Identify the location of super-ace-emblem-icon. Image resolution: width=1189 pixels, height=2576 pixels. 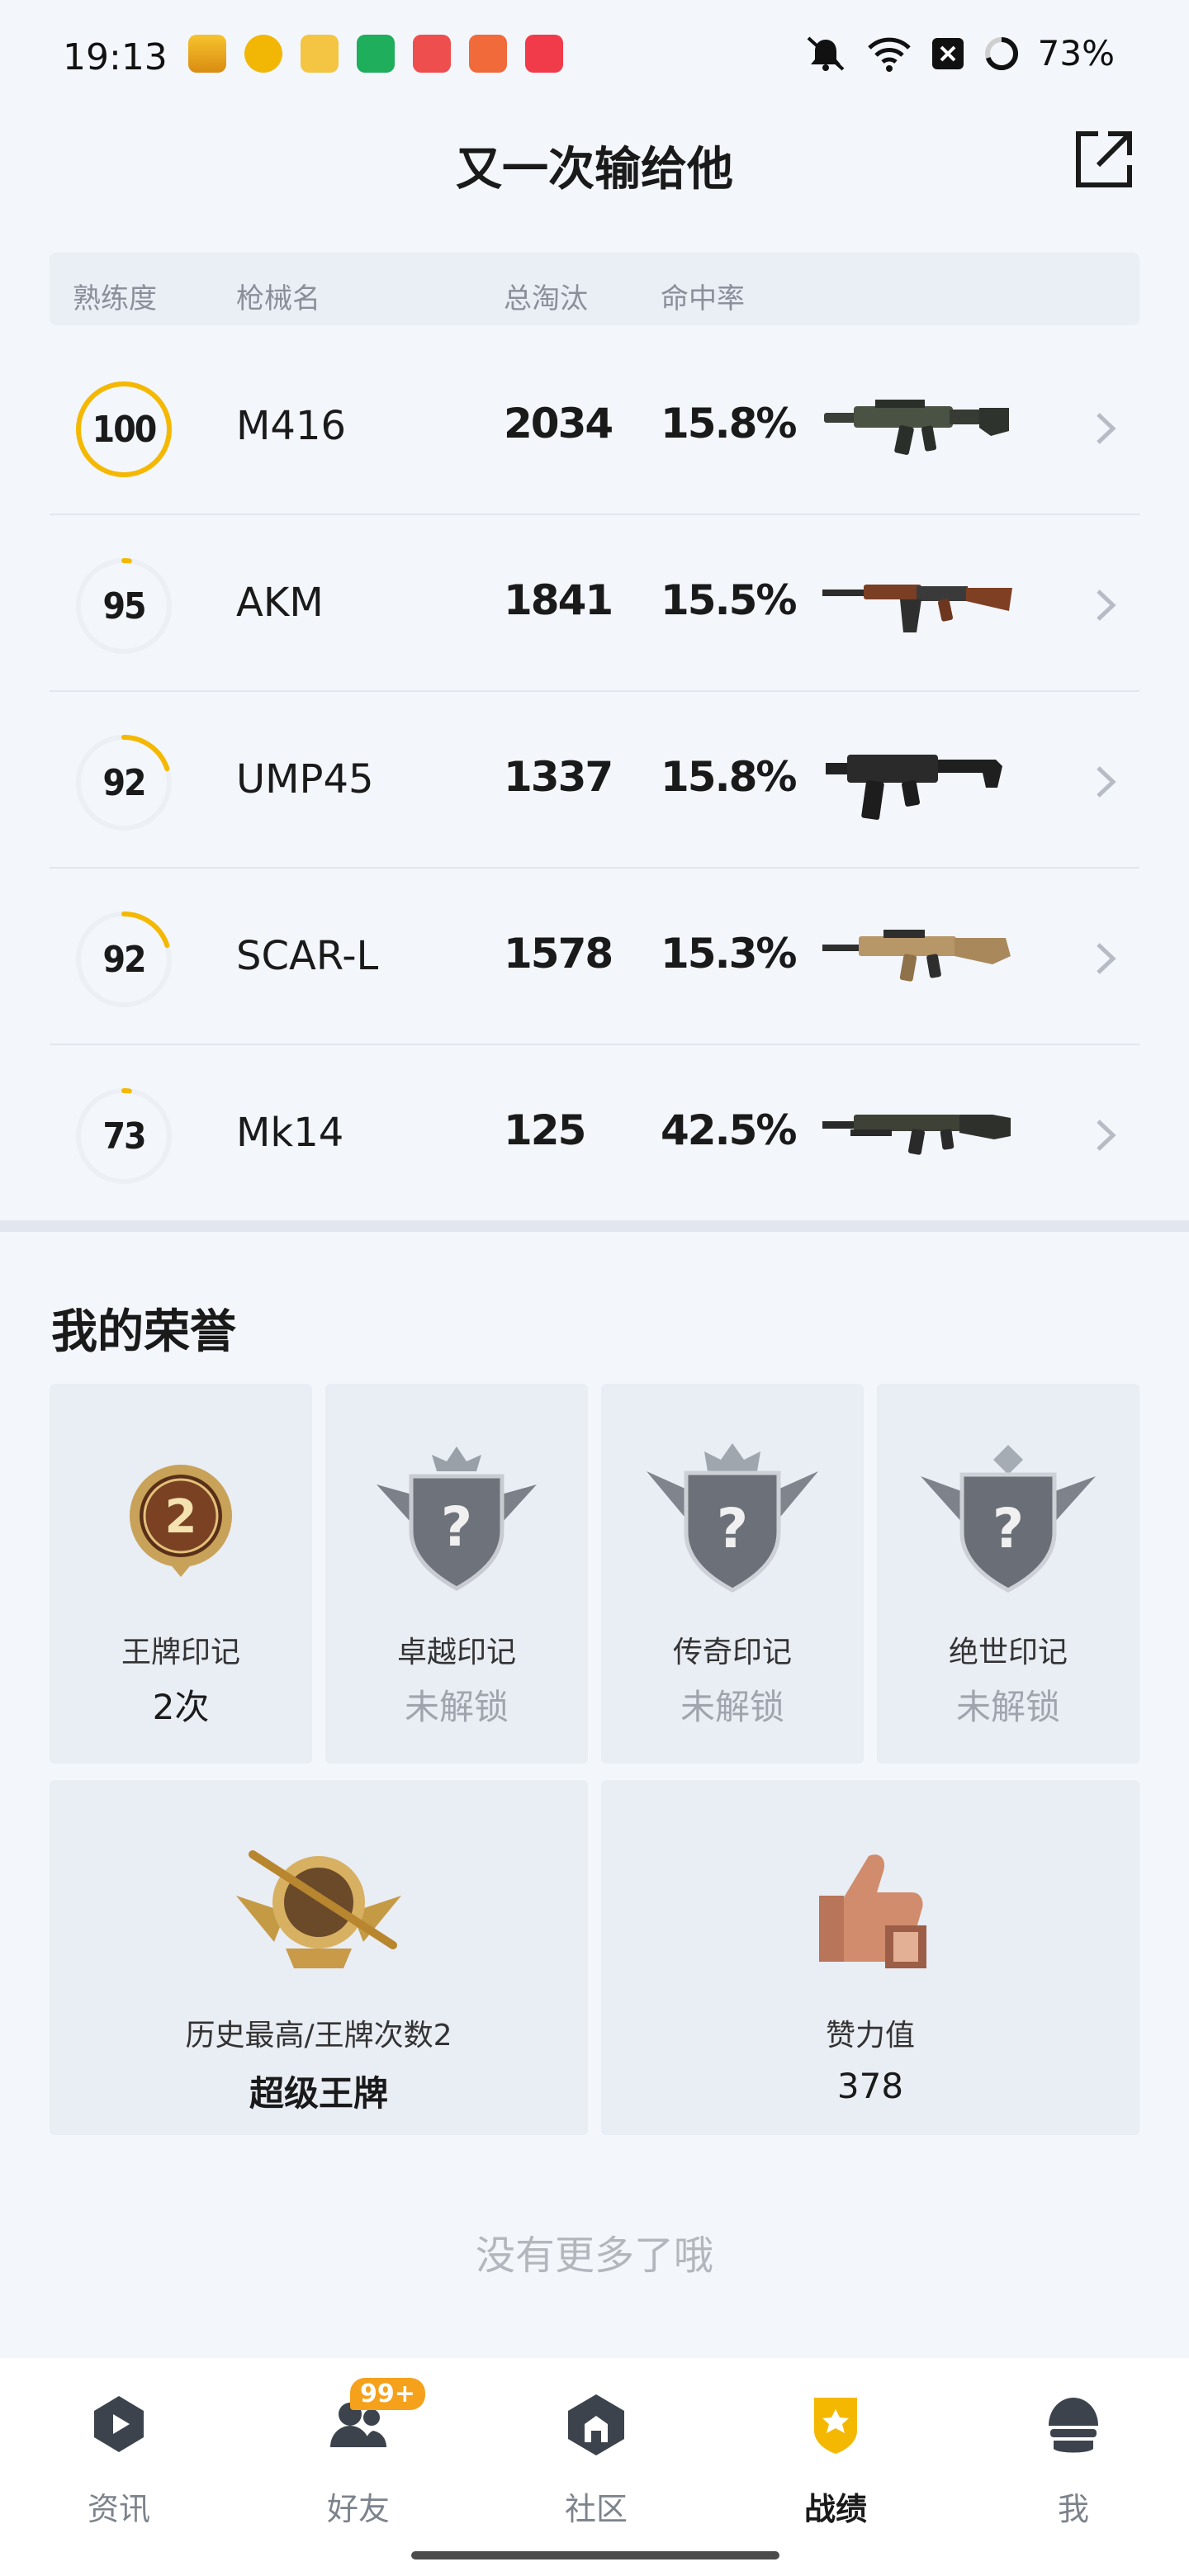
(318, 1909).